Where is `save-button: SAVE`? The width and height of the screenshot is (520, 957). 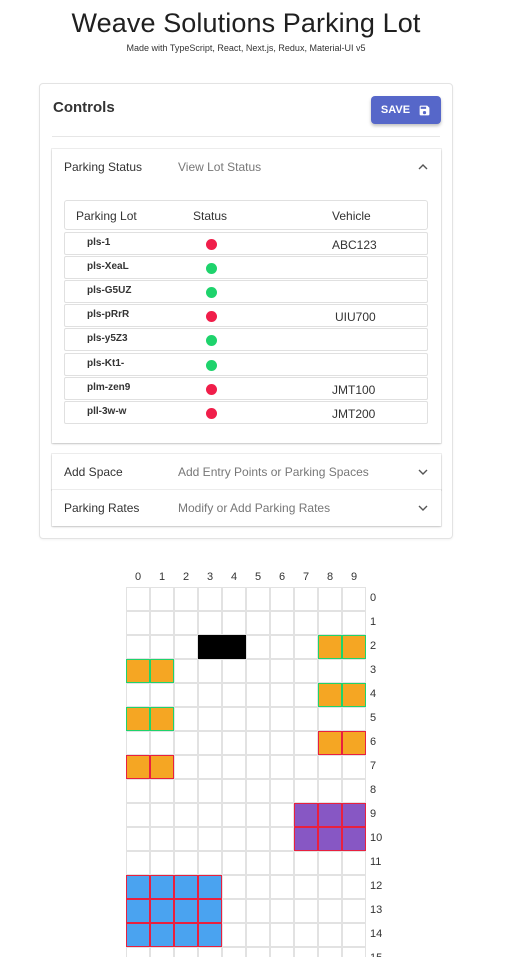 save-button: SAVE is located at coordinates (406, 110).